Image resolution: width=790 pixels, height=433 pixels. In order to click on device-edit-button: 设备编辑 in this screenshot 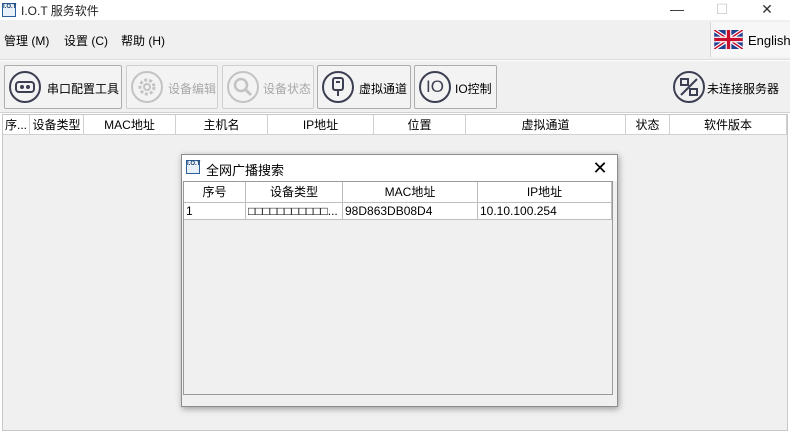, I will do `click(172, 87)`.